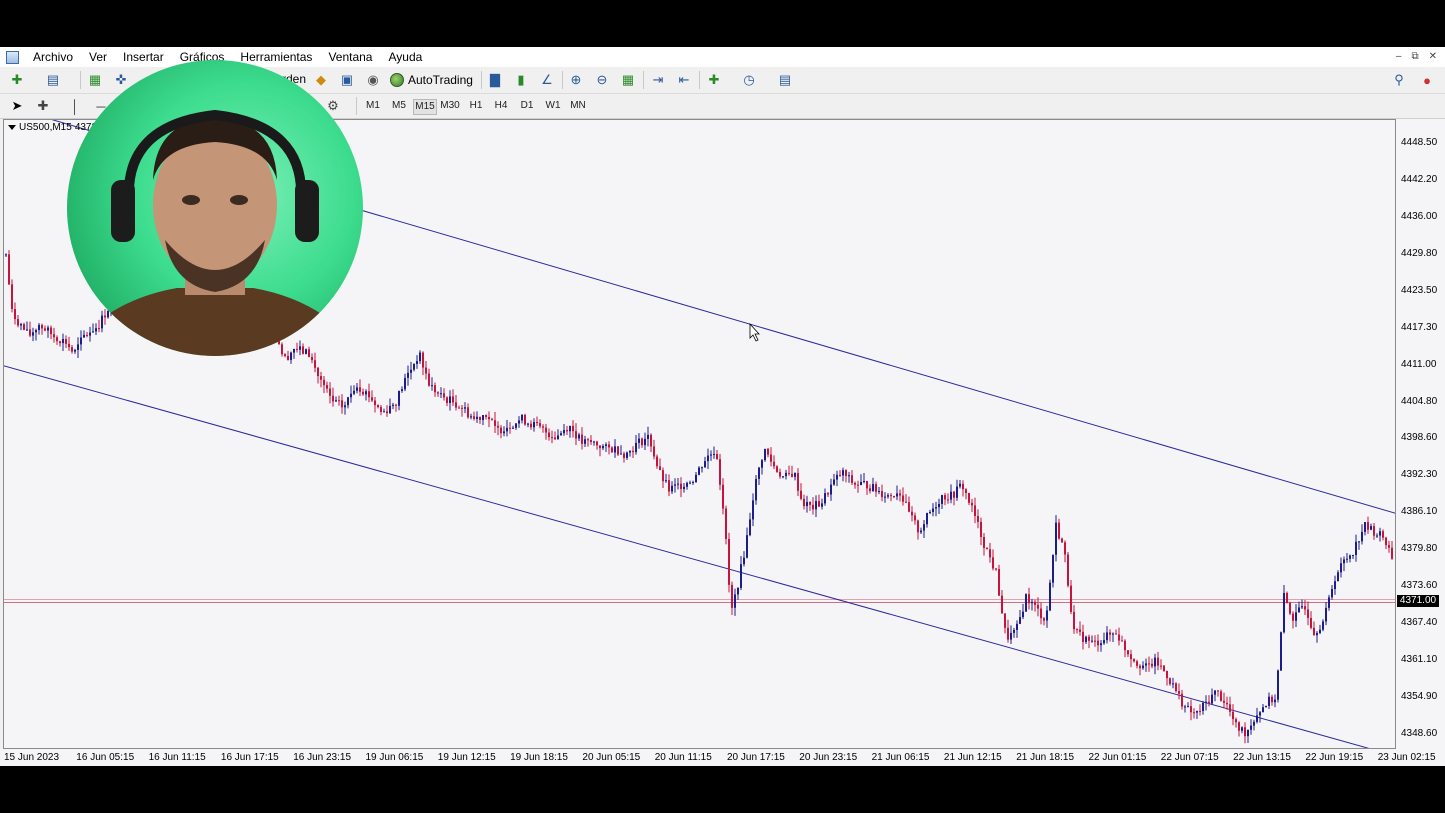  Describe the element at coordinates (749, 80) in the screenshot. I see `periods-icon: ◷` at that location.